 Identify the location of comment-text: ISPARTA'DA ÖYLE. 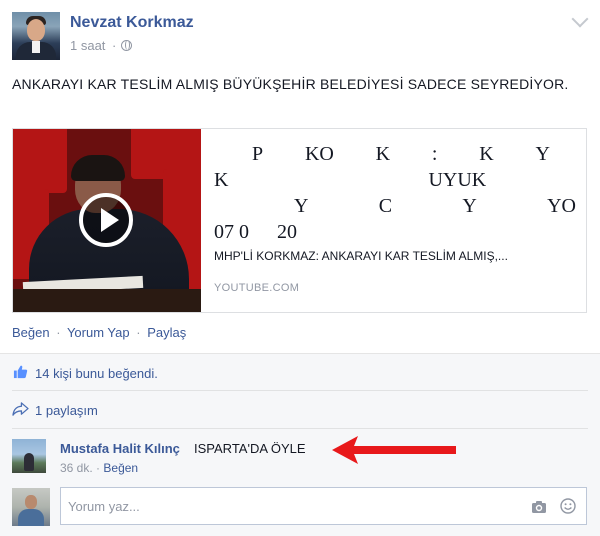
(250, 448).